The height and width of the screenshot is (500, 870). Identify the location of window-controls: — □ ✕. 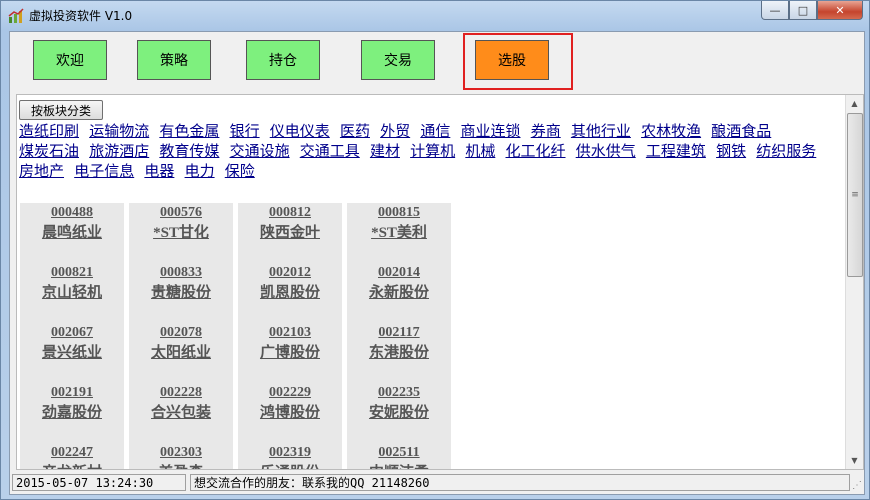
(812, 11).